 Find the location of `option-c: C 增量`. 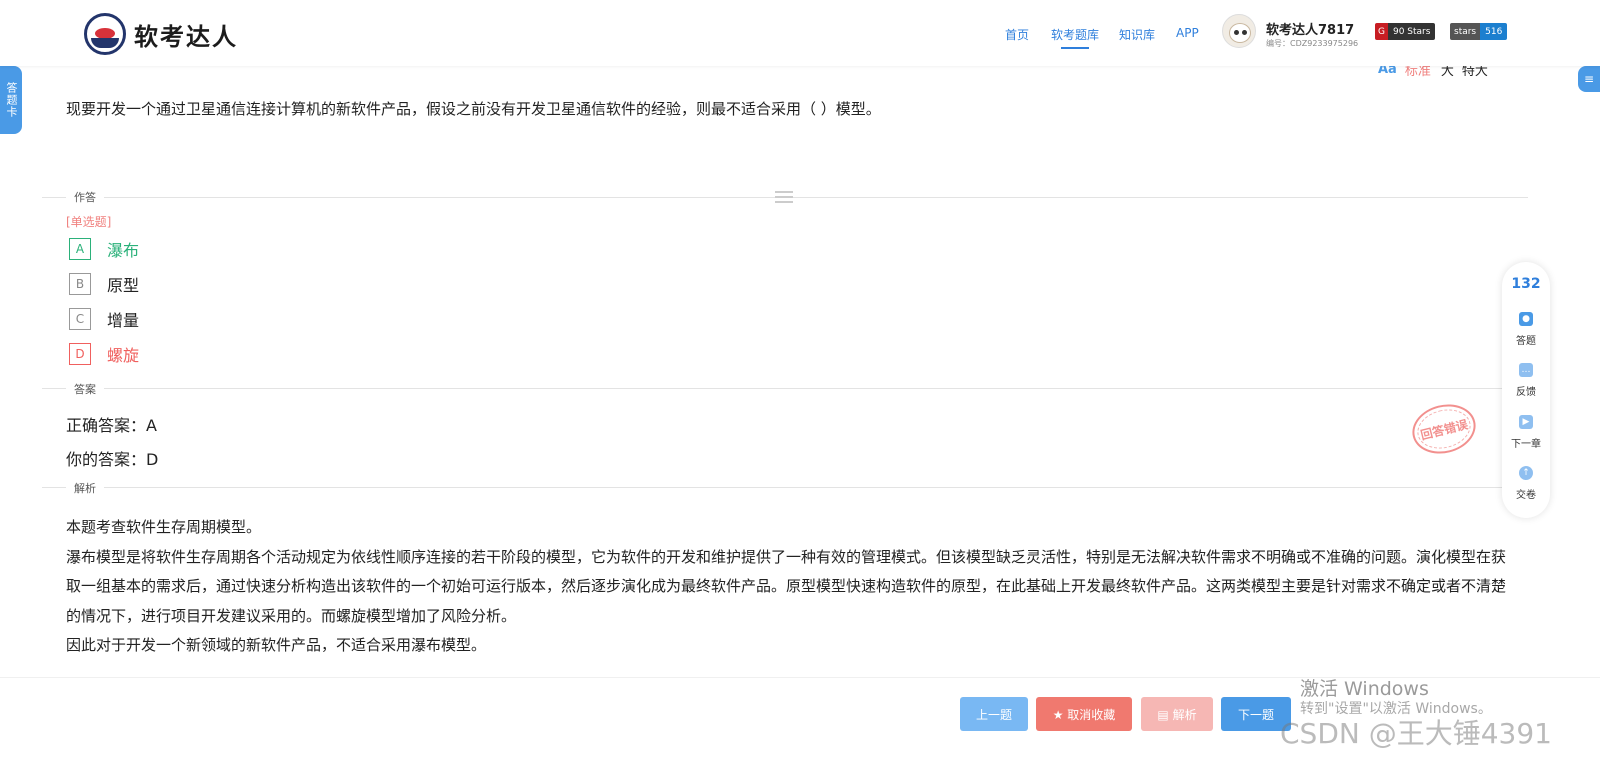

option-c: C 增量 is located at coordinates (104, 319).